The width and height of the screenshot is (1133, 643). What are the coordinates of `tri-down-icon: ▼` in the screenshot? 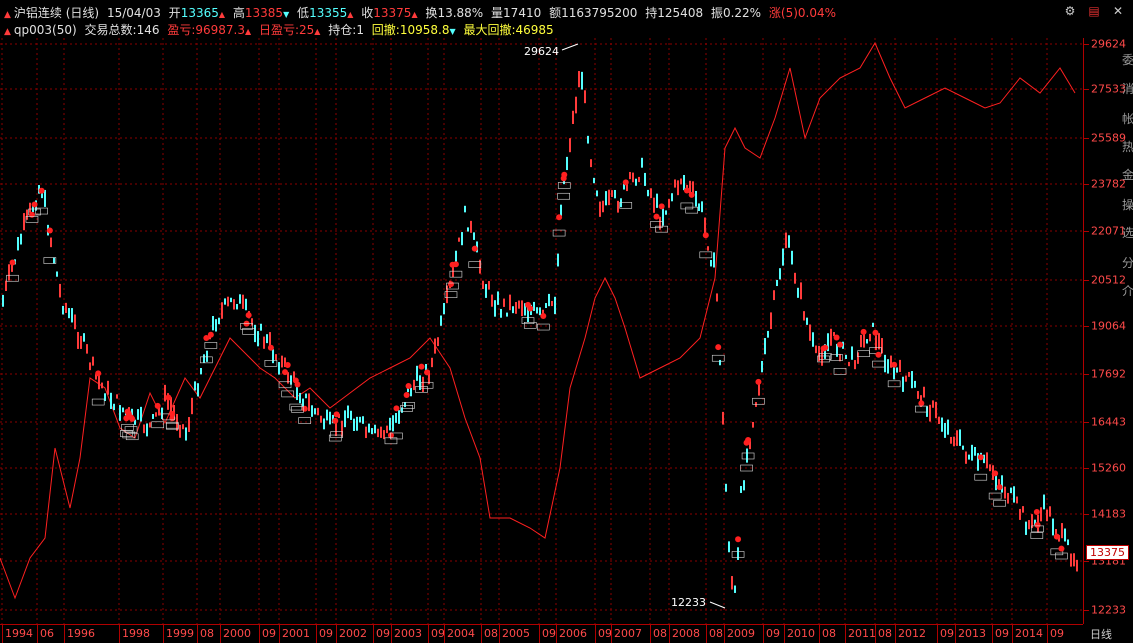 It's located at (286, 14).